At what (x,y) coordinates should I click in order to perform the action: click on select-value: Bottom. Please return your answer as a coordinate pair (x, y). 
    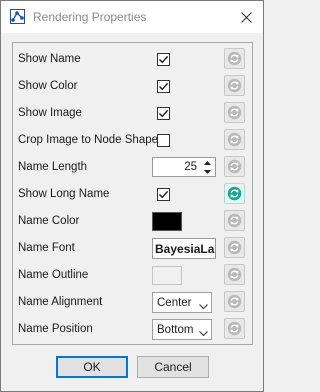
    Looking at the image, I should click on (175, 330).